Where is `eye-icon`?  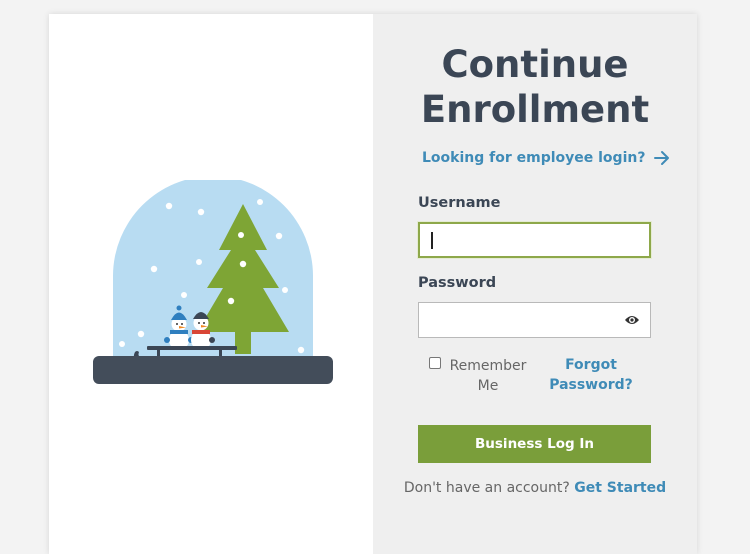
eye-icon is located at coordinates (632, 320).